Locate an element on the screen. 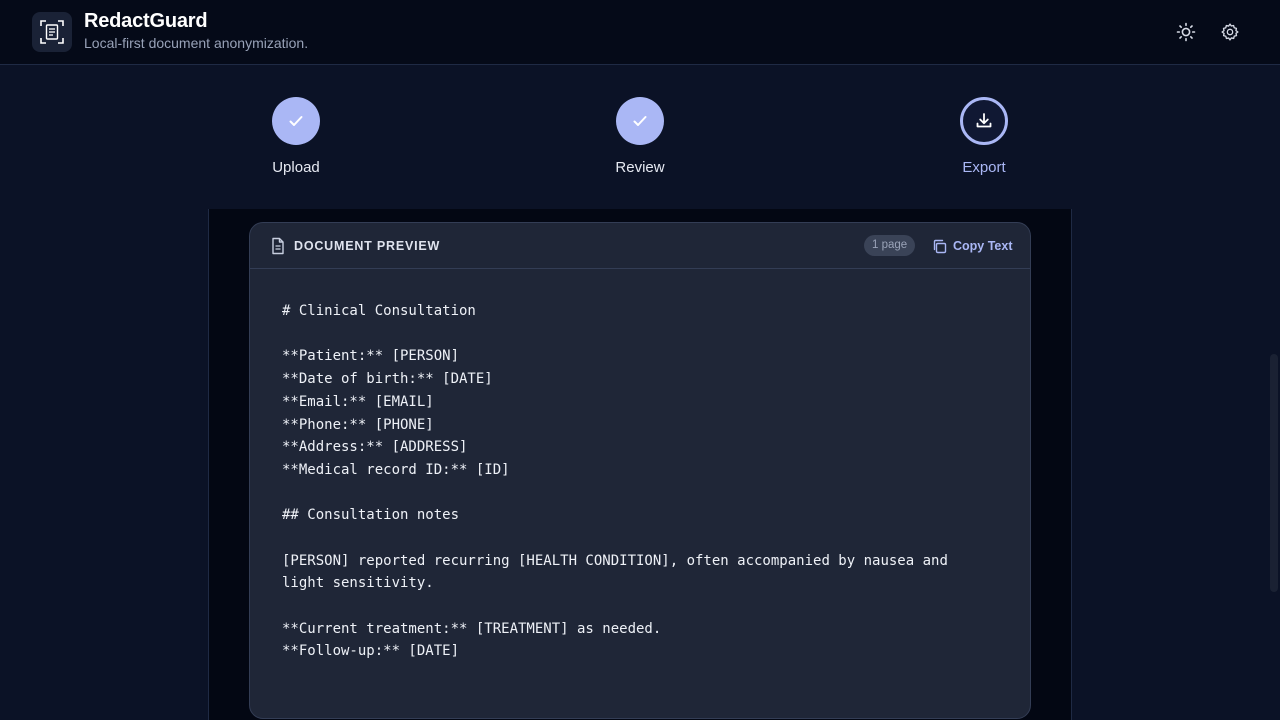  preview-header: DOCUMENT PREVIEW 1 page Copy Text is located at coordinates (640, 246).